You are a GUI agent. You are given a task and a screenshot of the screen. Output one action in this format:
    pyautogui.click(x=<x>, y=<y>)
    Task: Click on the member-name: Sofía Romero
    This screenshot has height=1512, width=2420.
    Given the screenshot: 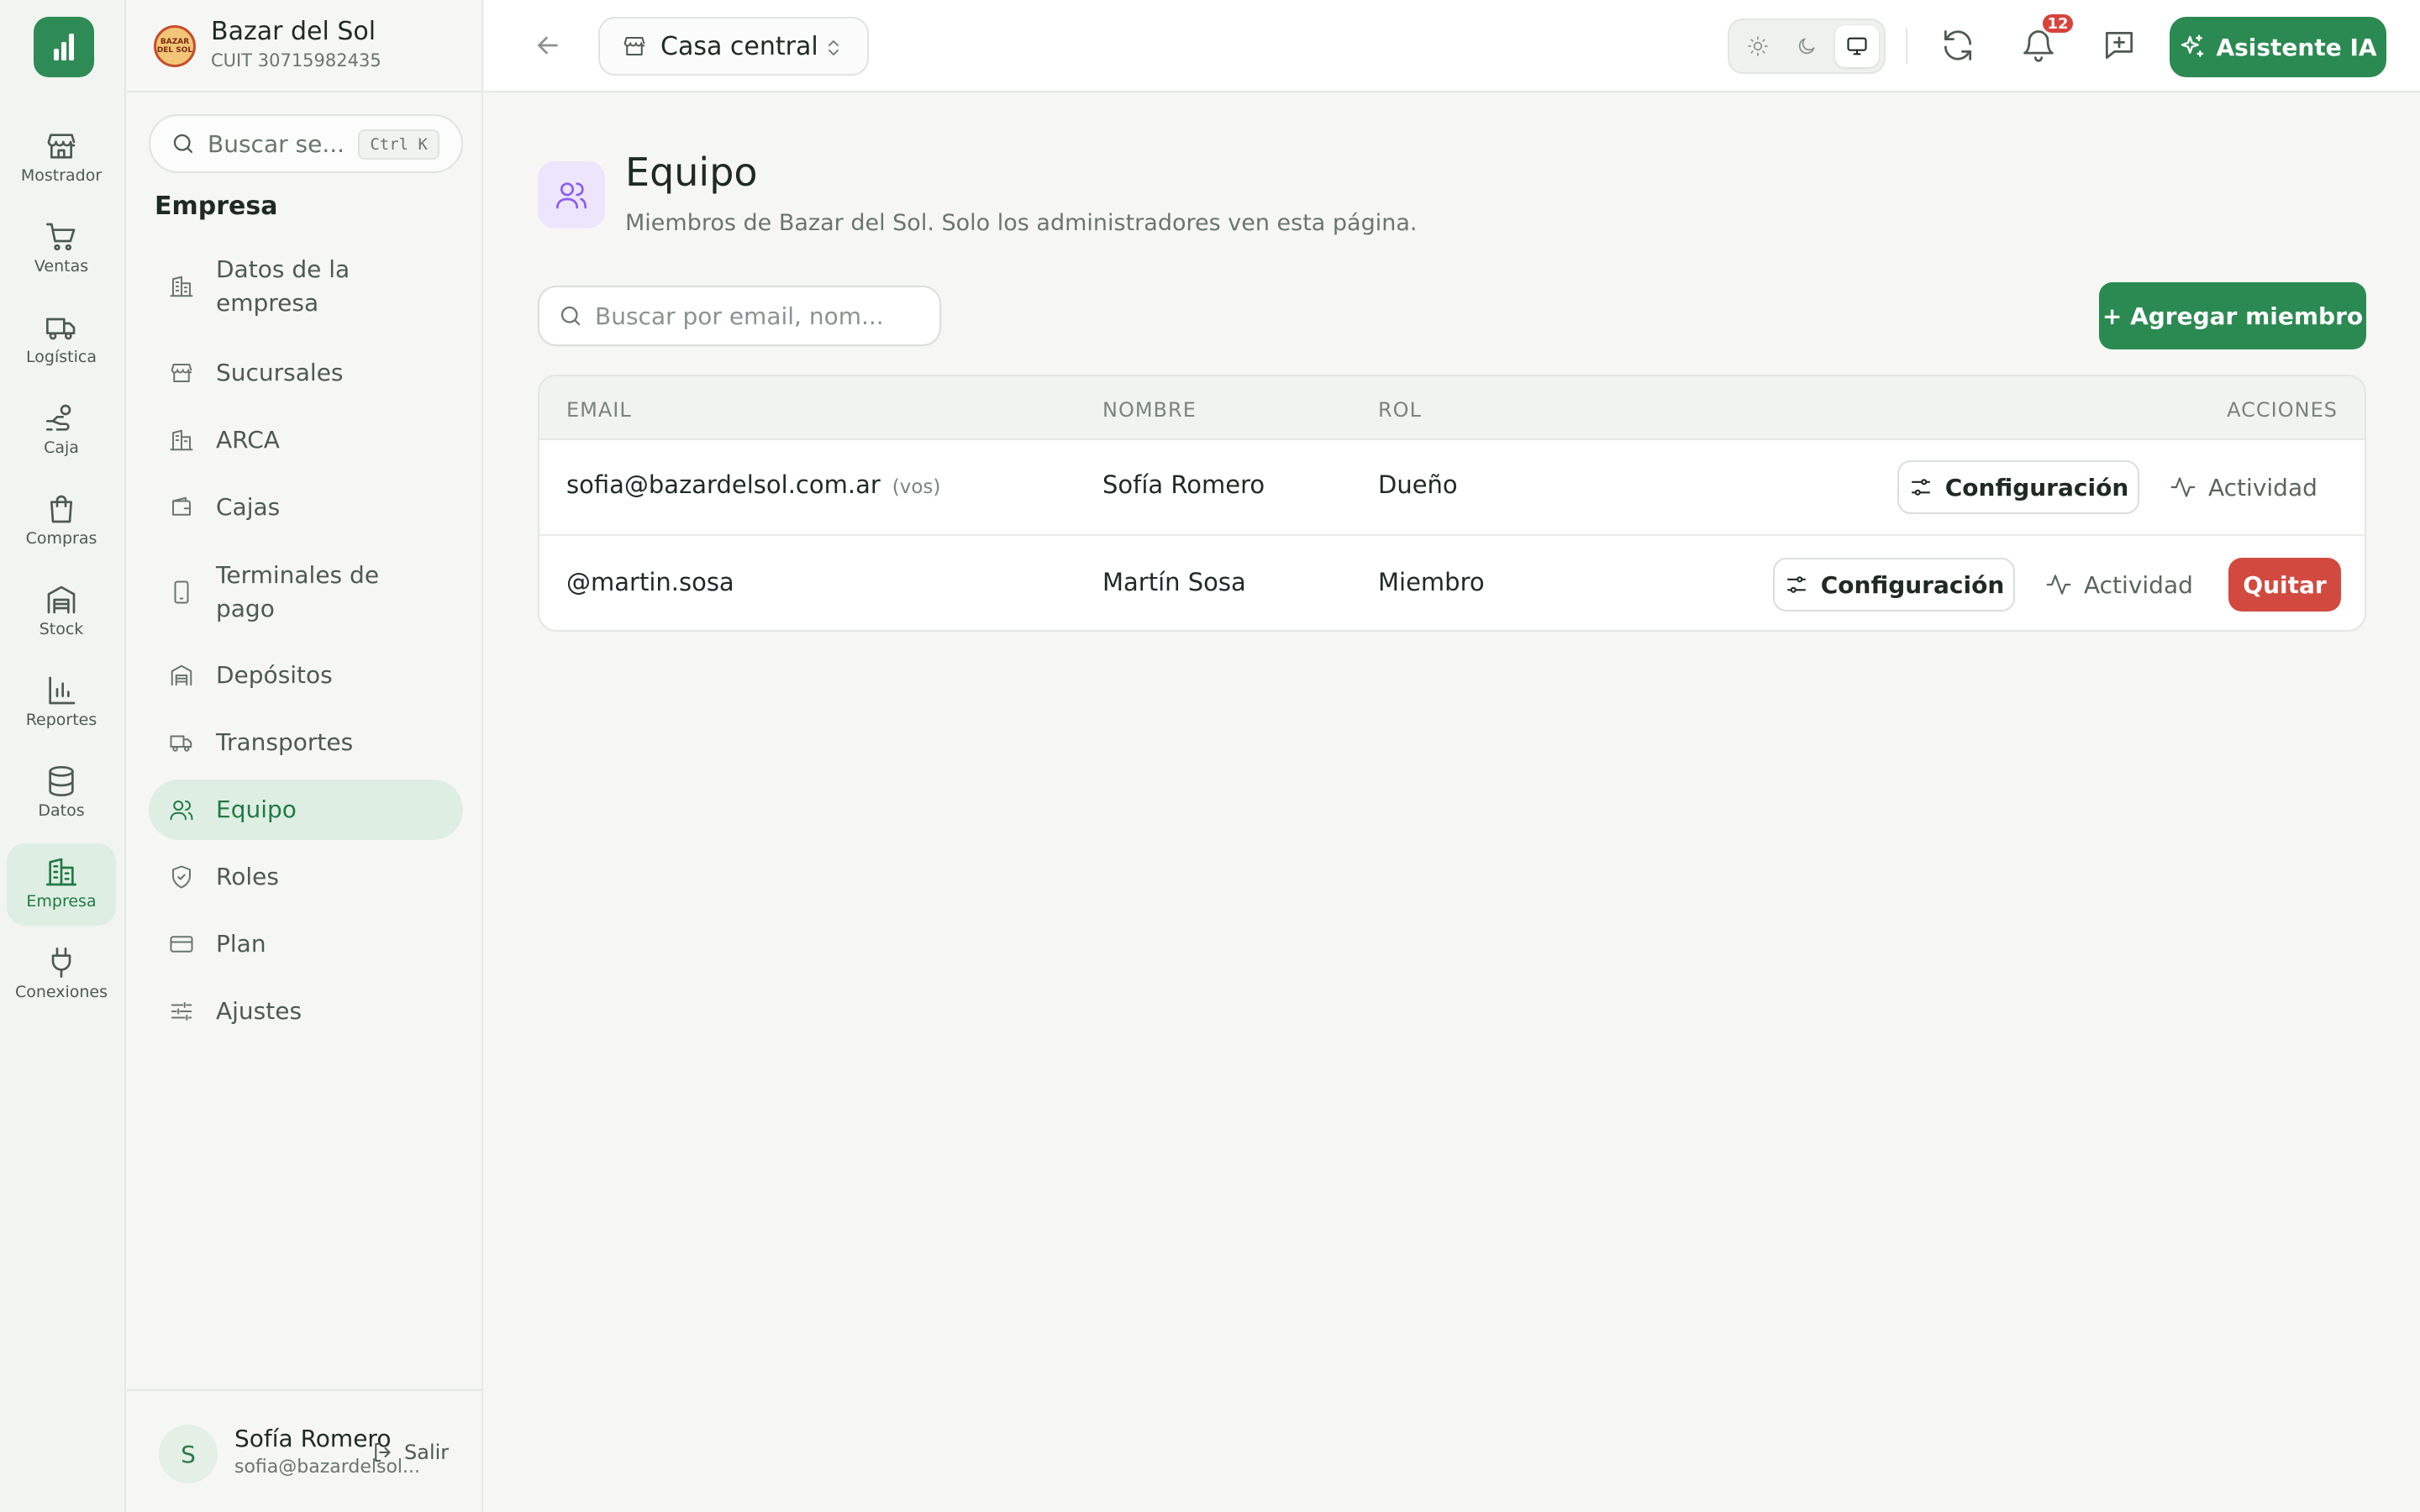 What is the action you would take?
    pyautogui.click(x=1183, y=484)
    